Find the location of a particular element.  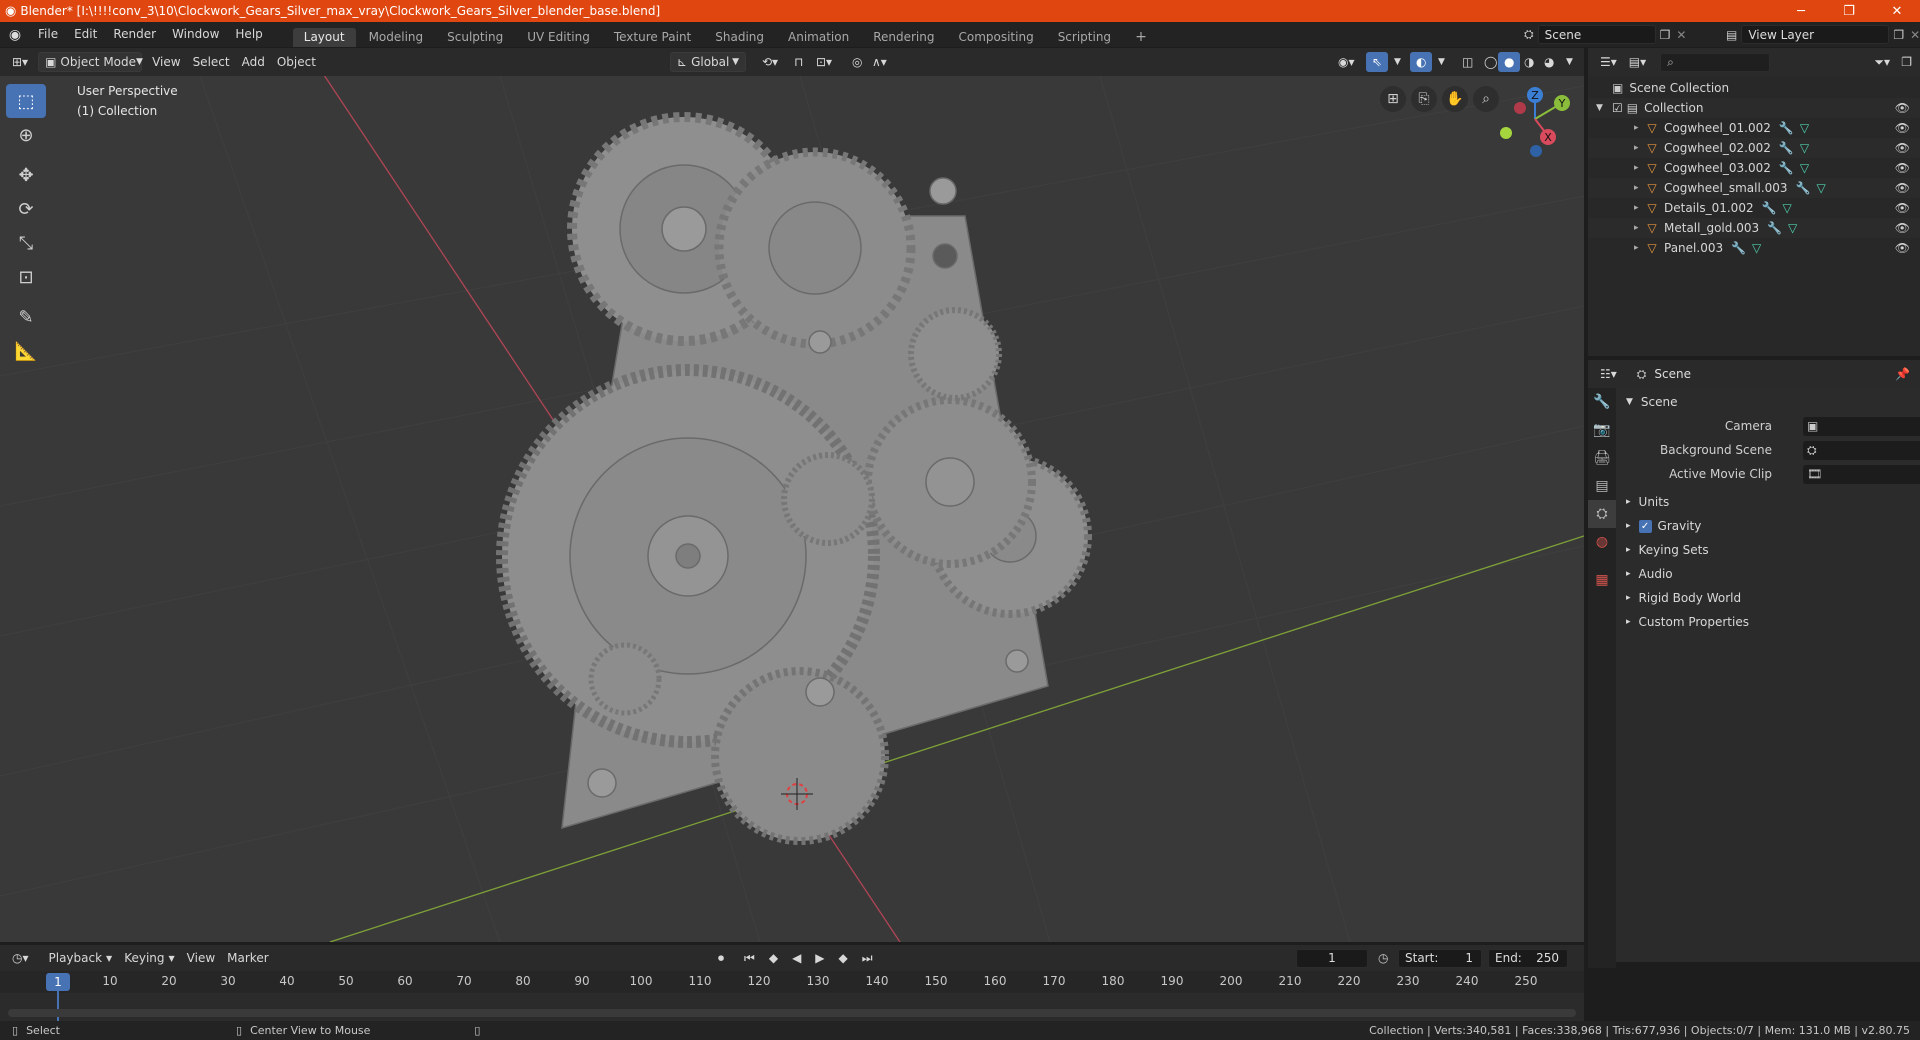

filter-icon: ⏷▾ is located at coordinates (1882, 62).